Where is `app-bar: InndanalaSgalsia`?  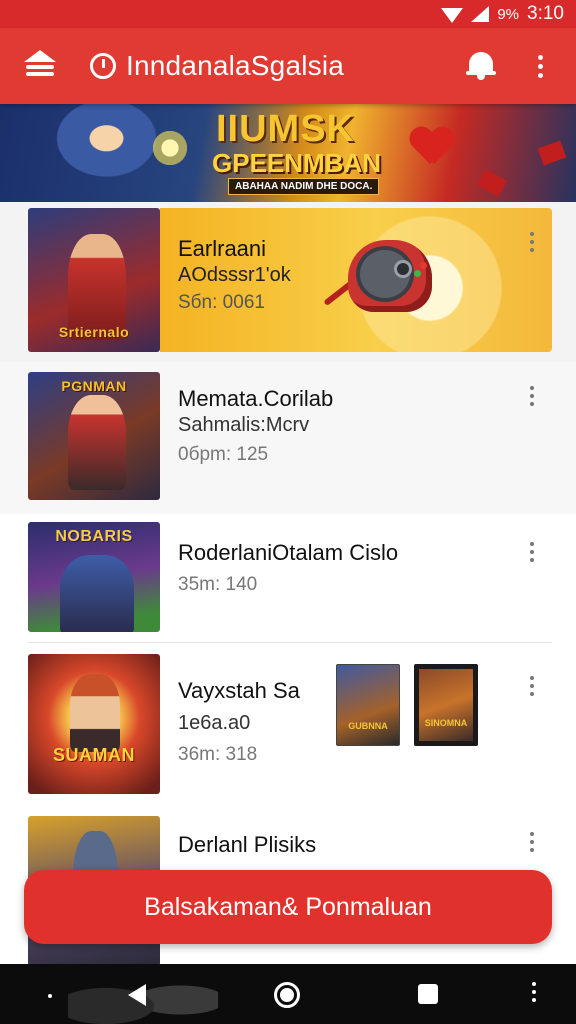 app-bar: InndanalaSgalsia is located at coordinates (288, 66).